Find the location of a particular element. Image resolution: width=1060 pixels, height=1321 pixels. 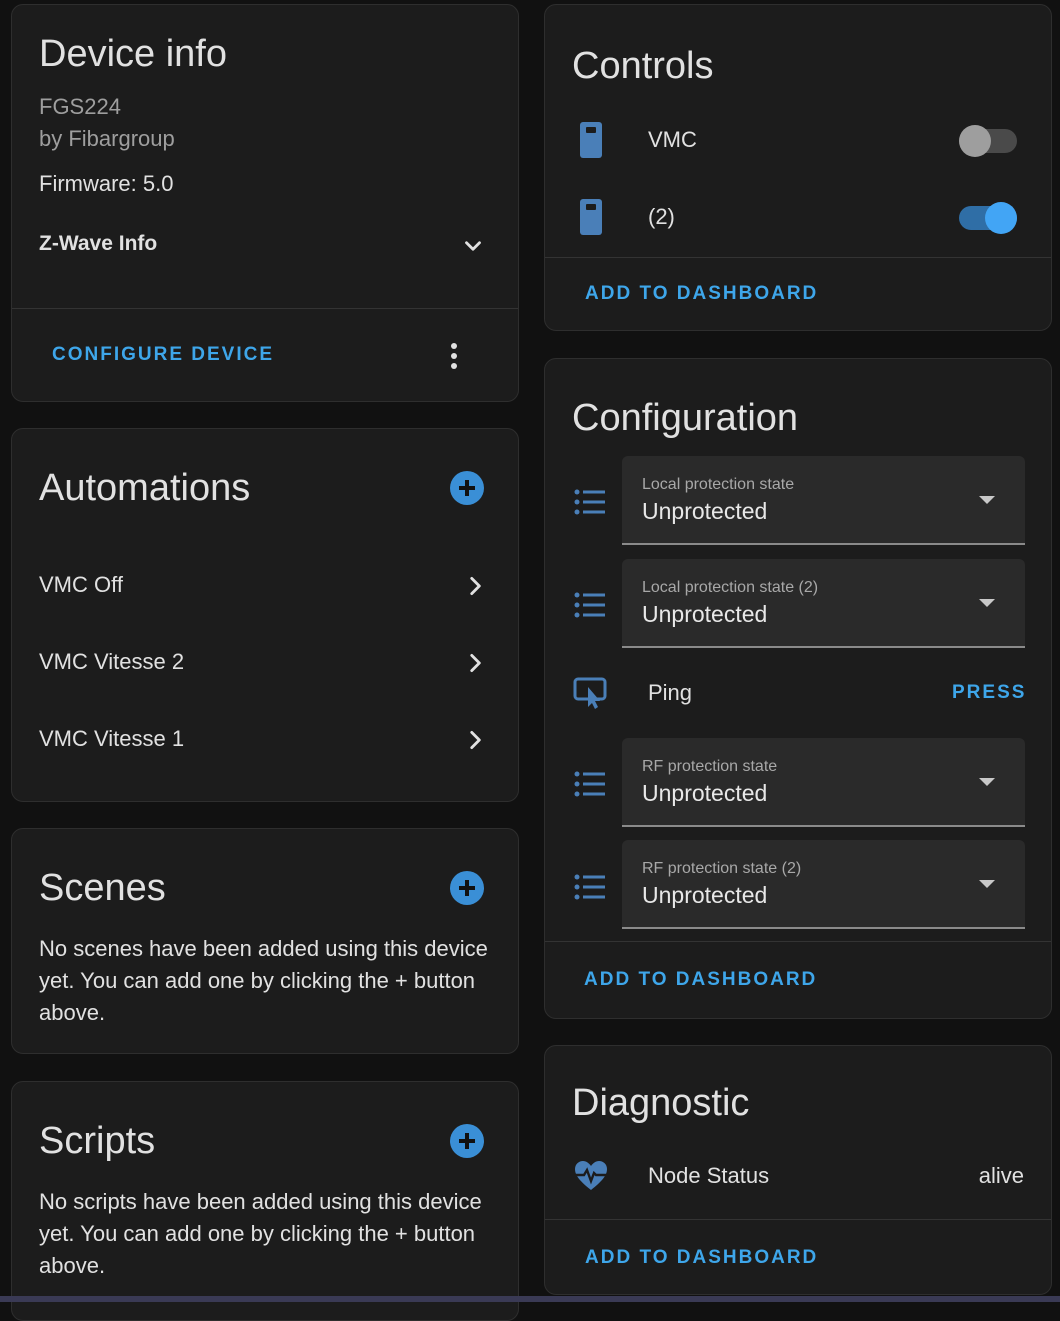

controls-divider is located at coordinates (798, 257).